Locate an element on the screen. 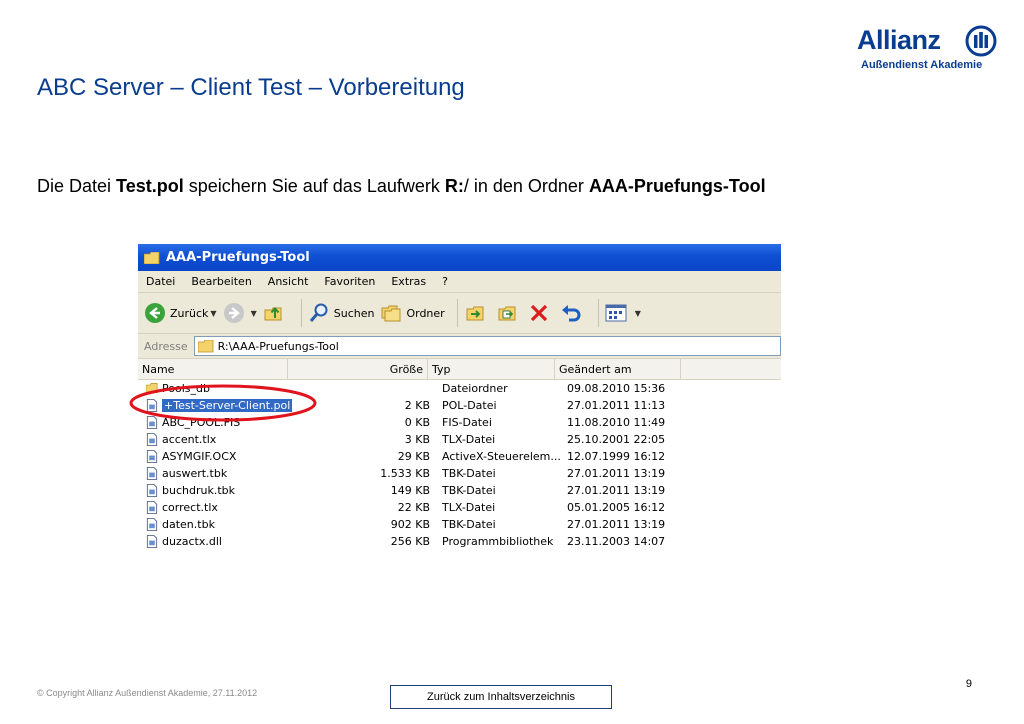 The image size is (1024, 724). instruction-folder: AAA-Pruefungs-Tool is located at coordinates (677, 186).